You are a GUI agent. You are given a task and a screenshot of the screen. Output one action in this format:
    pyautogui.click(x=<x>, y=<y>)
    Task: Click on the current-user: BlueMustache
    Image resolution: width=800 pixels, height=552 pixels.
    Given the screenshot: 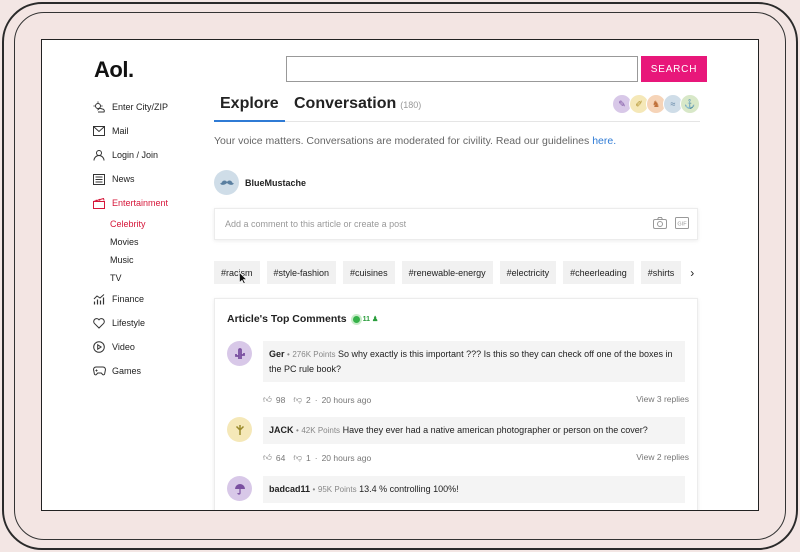 What is the action you would take?
    pyautogui.click(x=260, y=182)
    